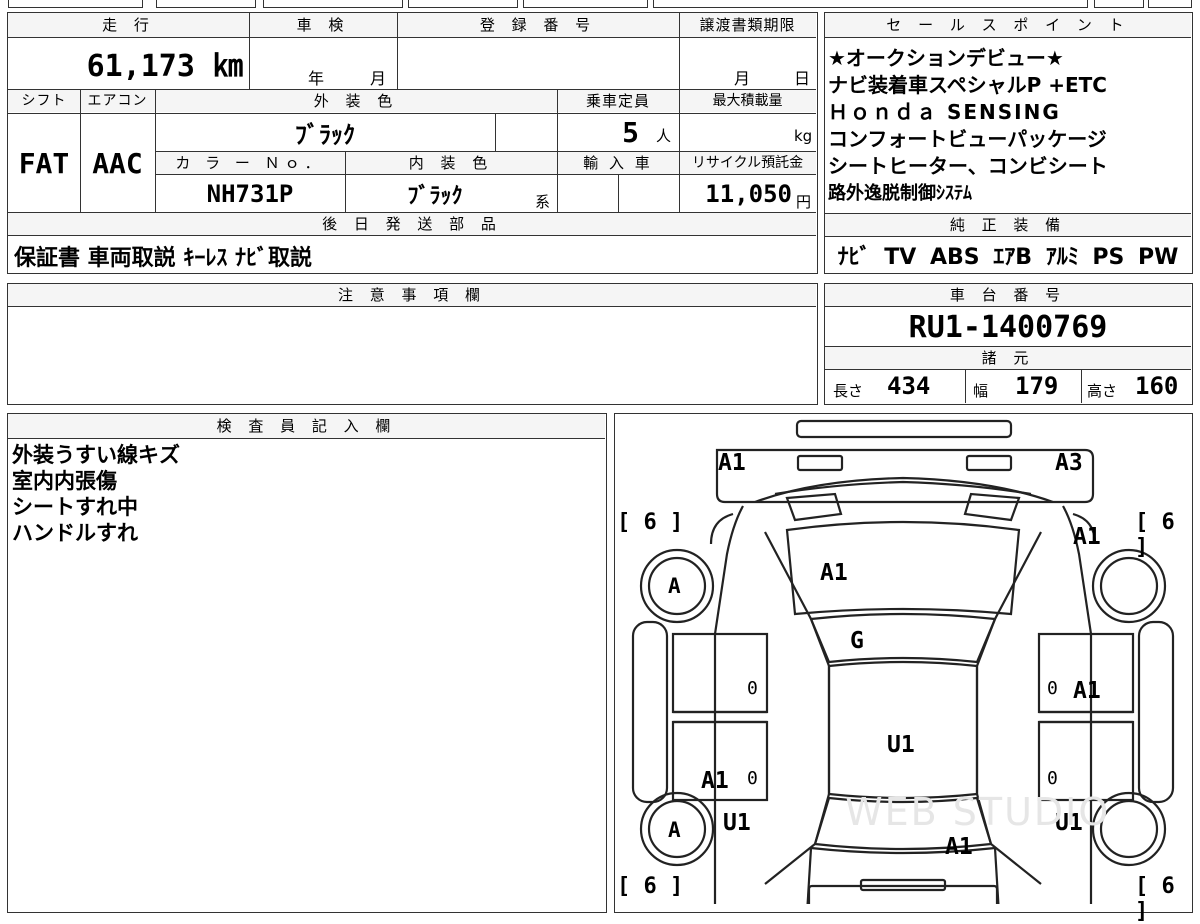 The width and height of the screenshot is (1200, 924). What do you see at coordinates (747, 101) in the screenshot?
I see `max-load-header: 最大積載量` at bounding box center [747, 101].